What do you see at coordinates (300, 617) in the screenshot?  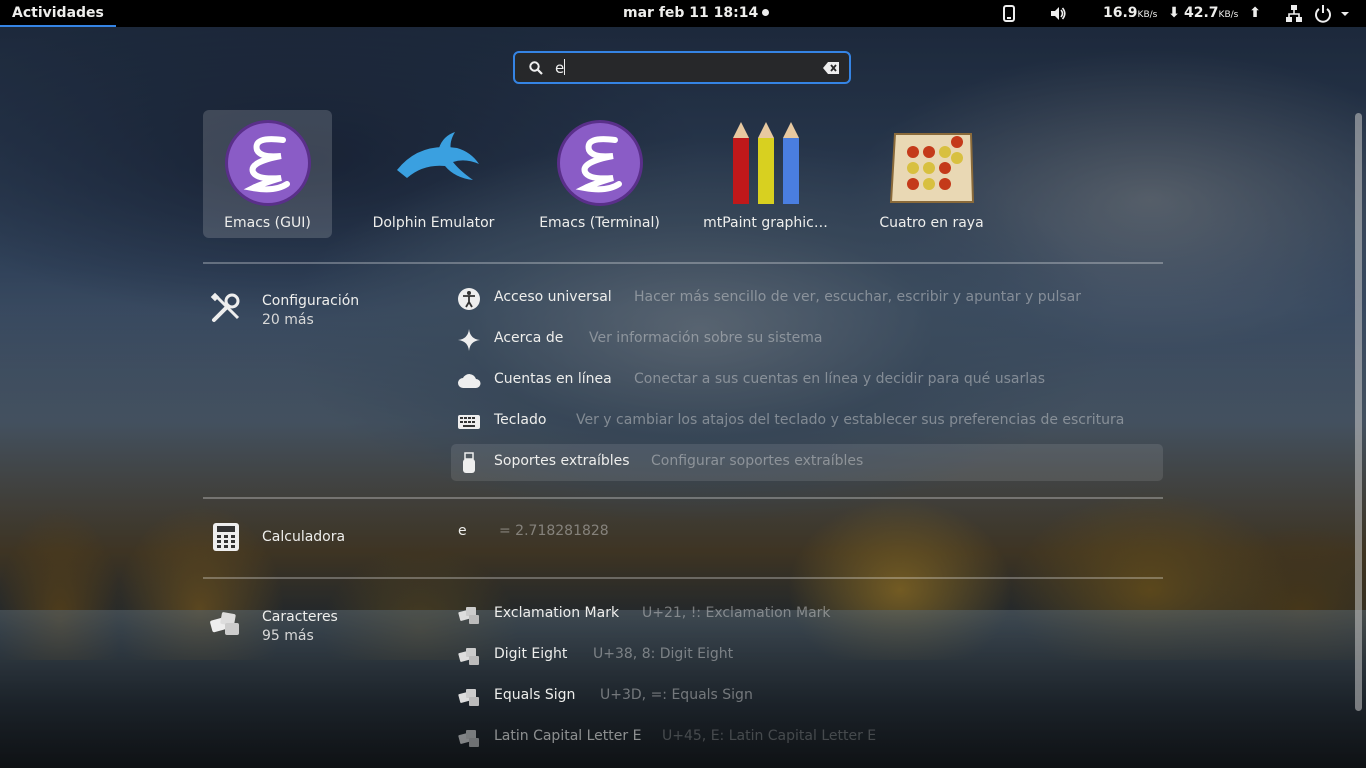 I see `provider-title: Caracteres` at bounding box center [300, 617].